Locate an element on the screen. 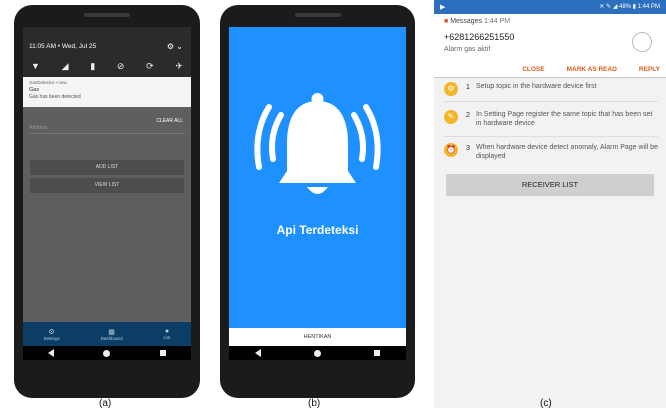 This screenshot has width=666, height=416. mark-as-read-button: MARK AS READ is located at coordinates (592, 69).